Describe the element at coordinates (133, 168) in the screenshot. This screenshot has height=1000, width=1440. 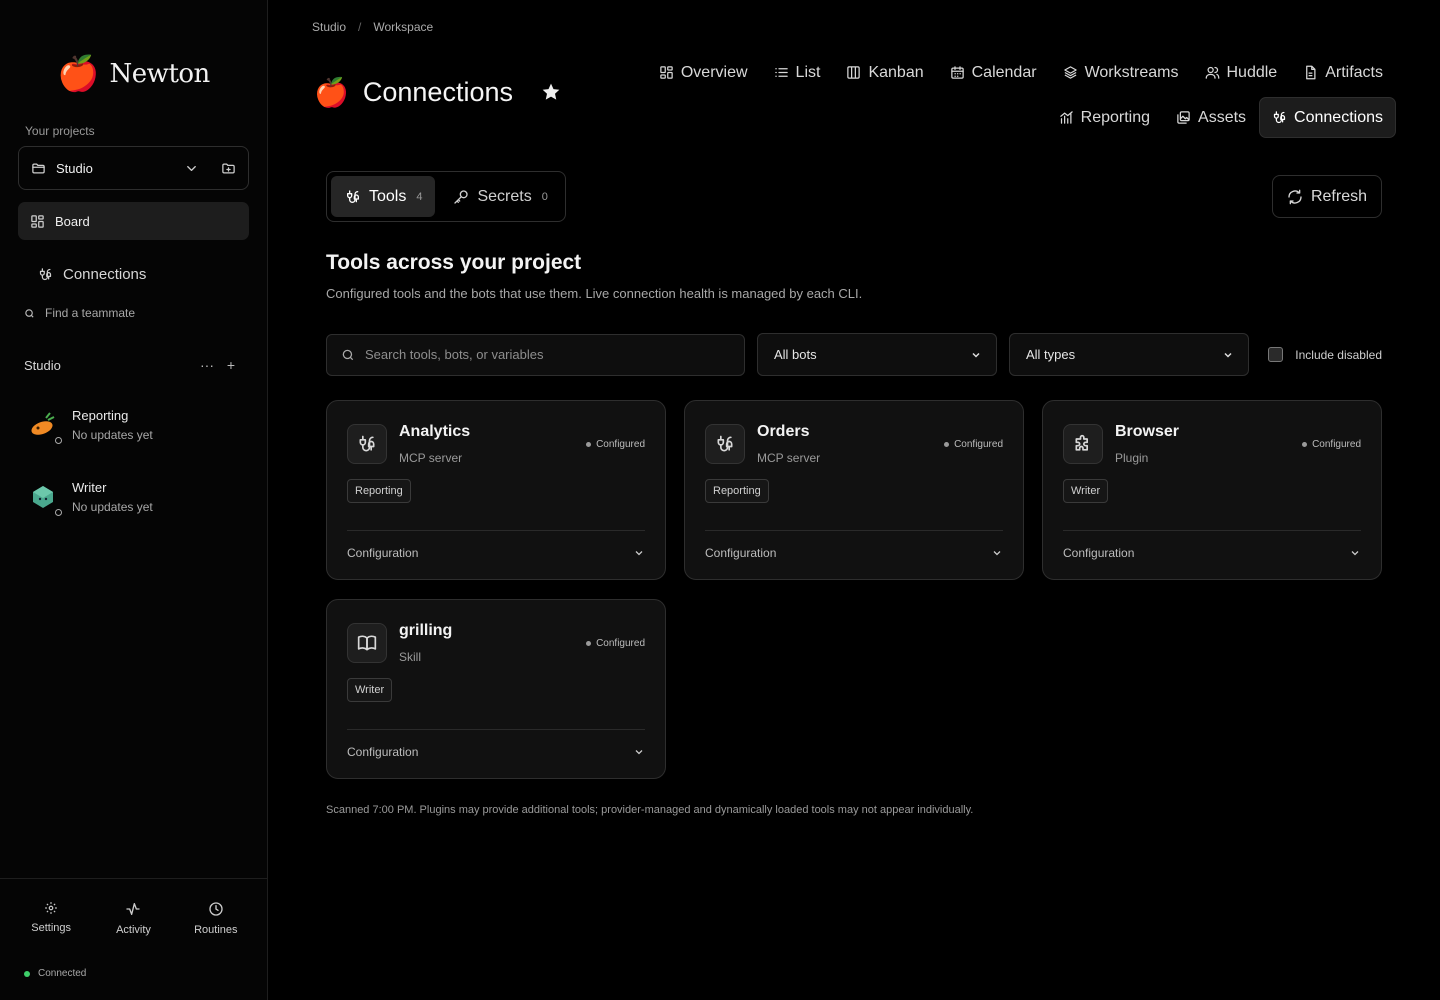
I see `project-selector: Studio` at that location.